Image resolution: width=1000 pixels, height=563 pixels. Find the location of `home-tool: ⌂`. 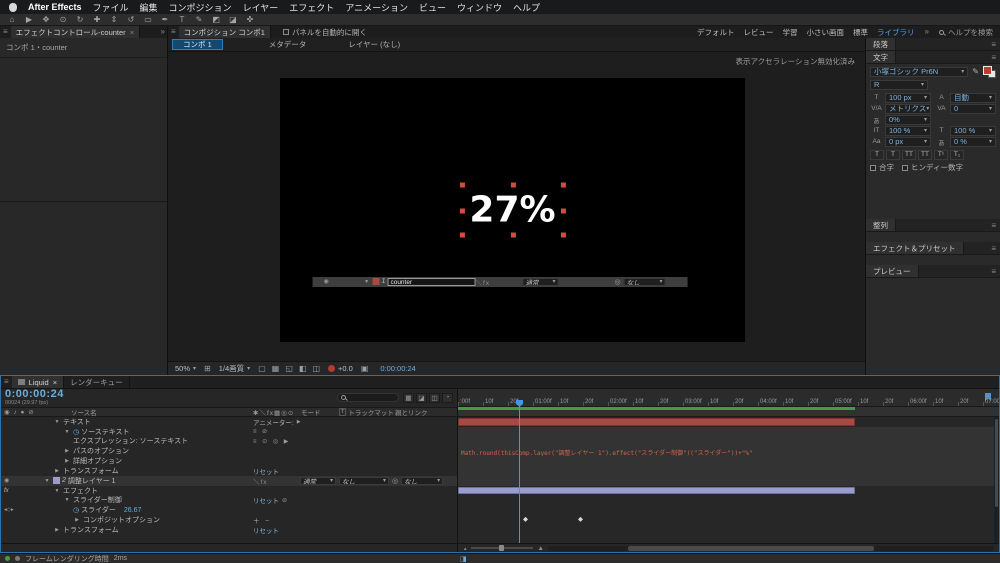

home-tool: ⌂ is located at coordinates (12, 20).